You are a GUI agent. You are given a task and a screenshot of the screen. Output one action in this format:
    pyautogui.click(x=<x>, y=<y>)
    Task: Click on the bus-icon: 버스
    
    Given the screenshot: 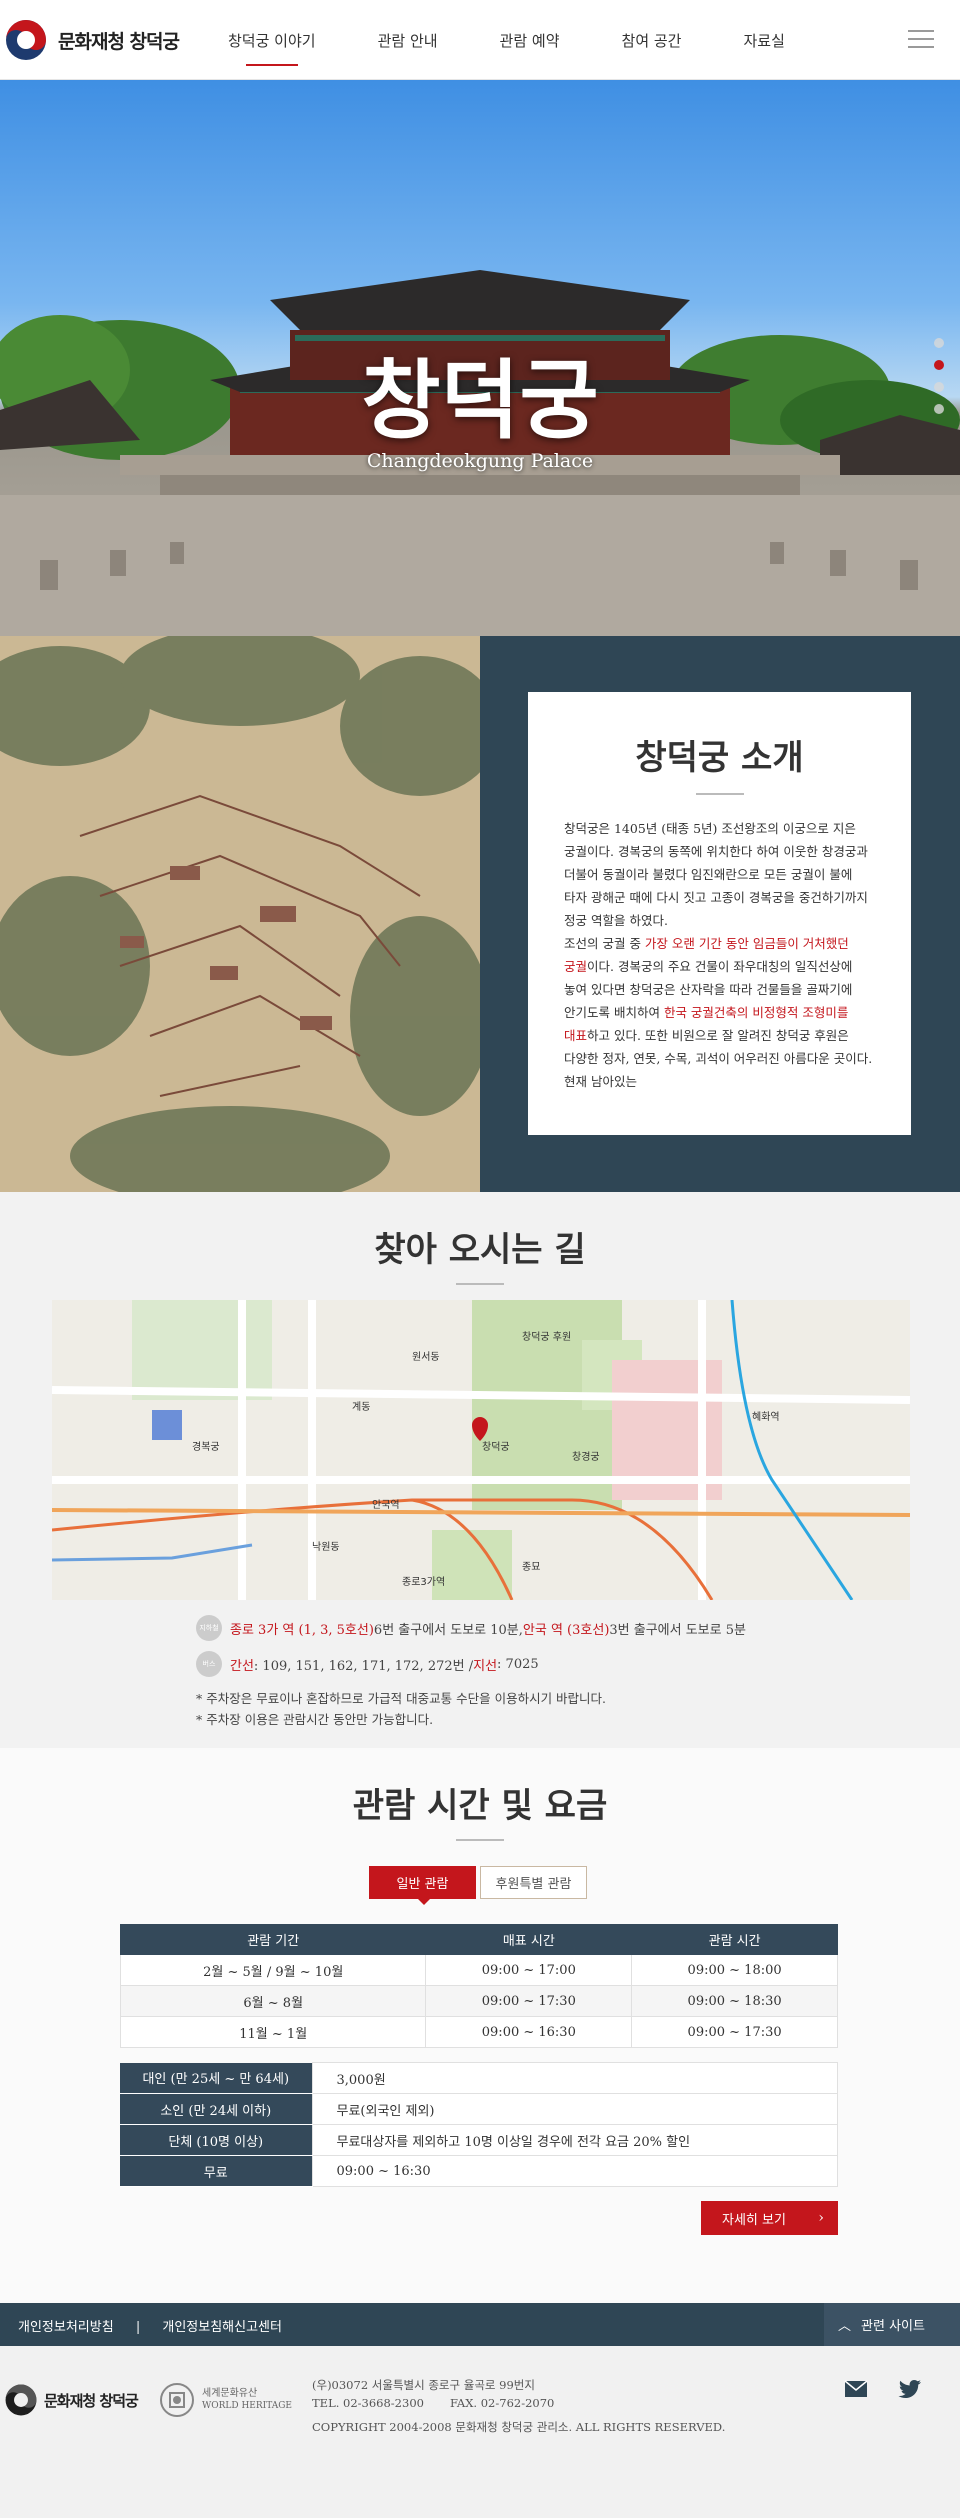 What is the action you would take?
    pyautogui.click(x=209, y=1664)
    